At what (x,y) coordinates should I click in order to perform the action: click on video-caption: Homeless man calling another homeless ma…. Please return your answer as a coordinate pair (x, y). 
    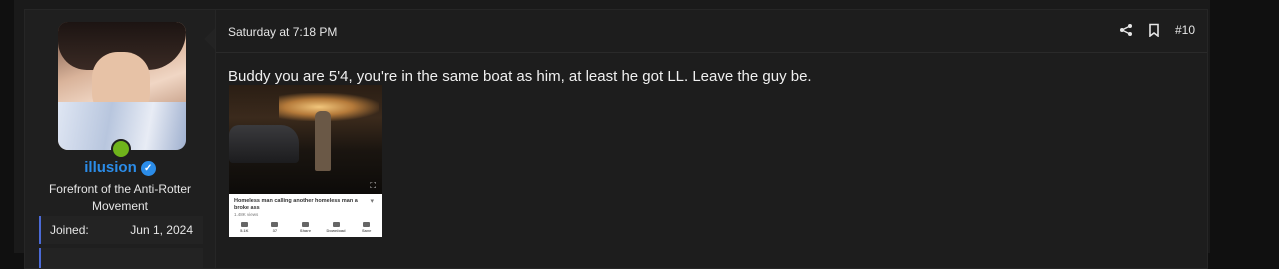
    Looking at the image, I should click on (296, 204).